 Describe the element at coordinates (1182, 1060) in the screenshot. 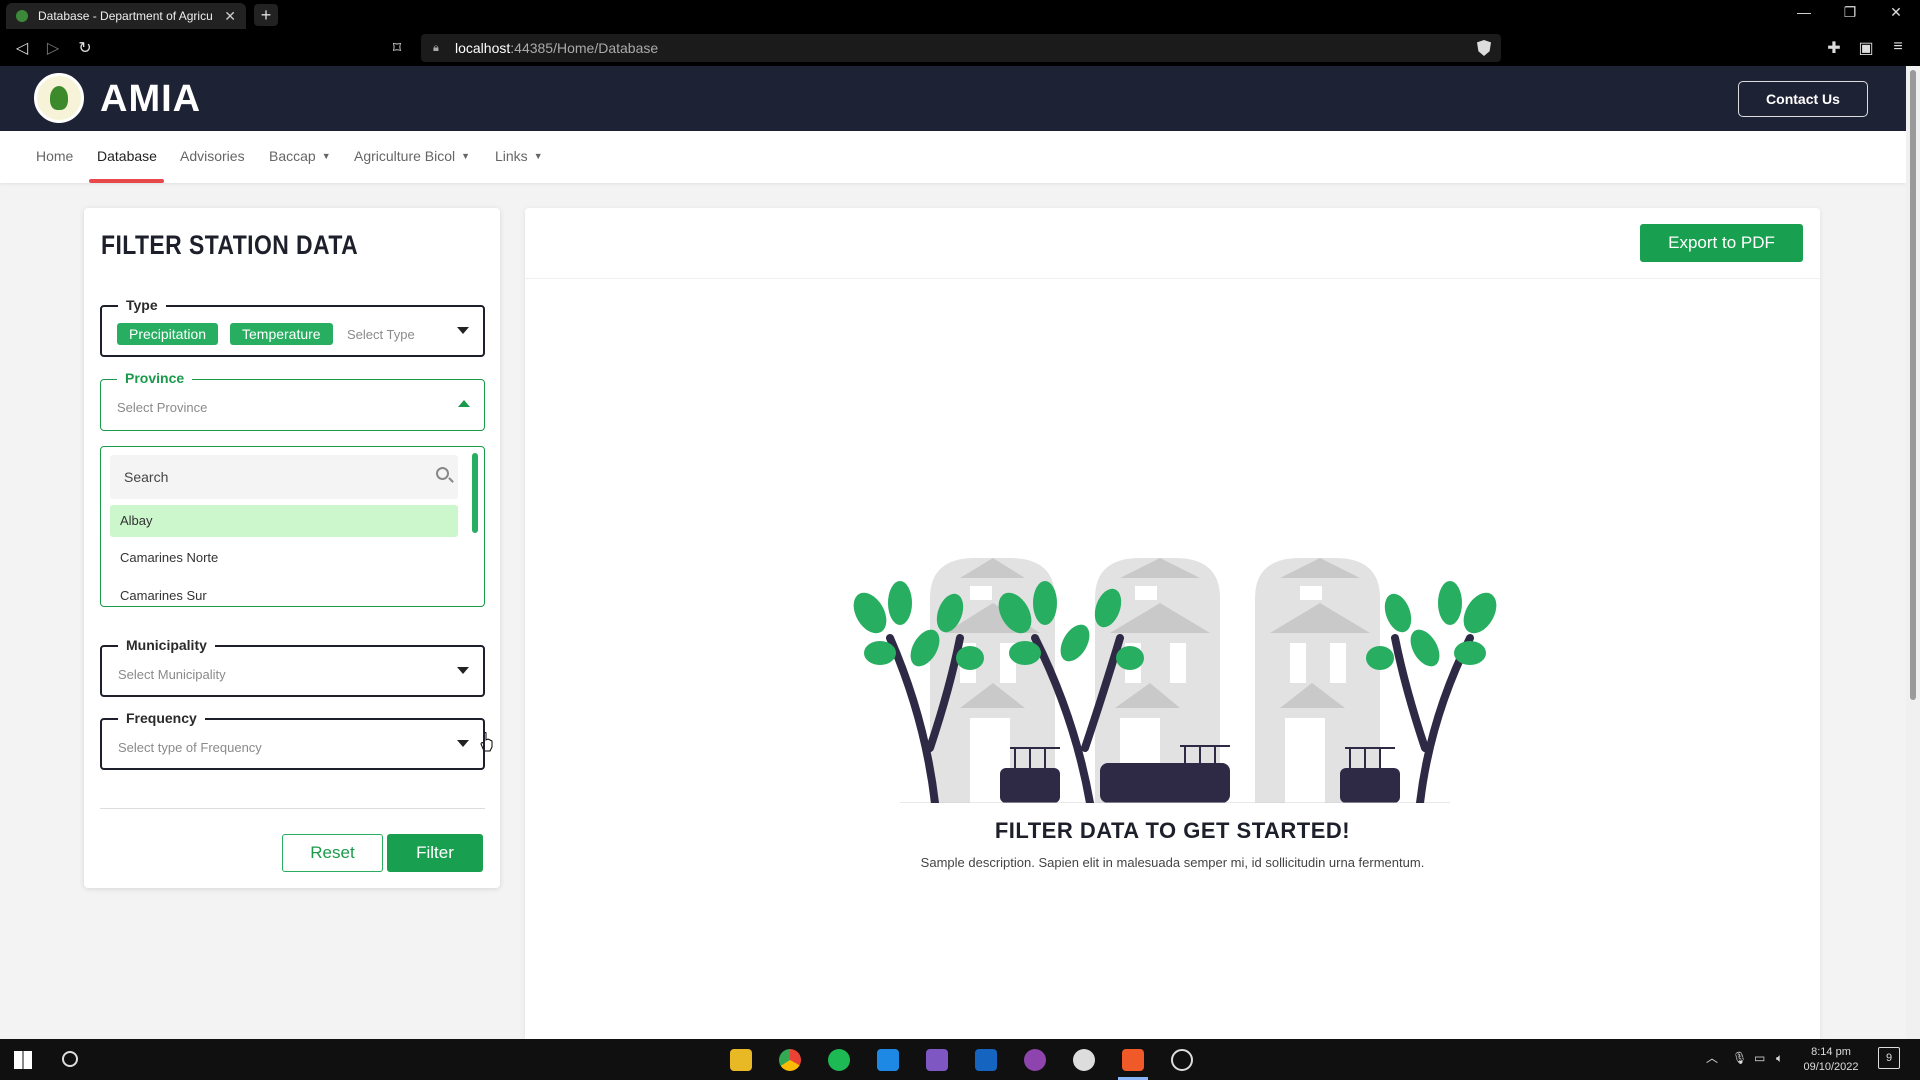

I see `recorder-icon` at that location.